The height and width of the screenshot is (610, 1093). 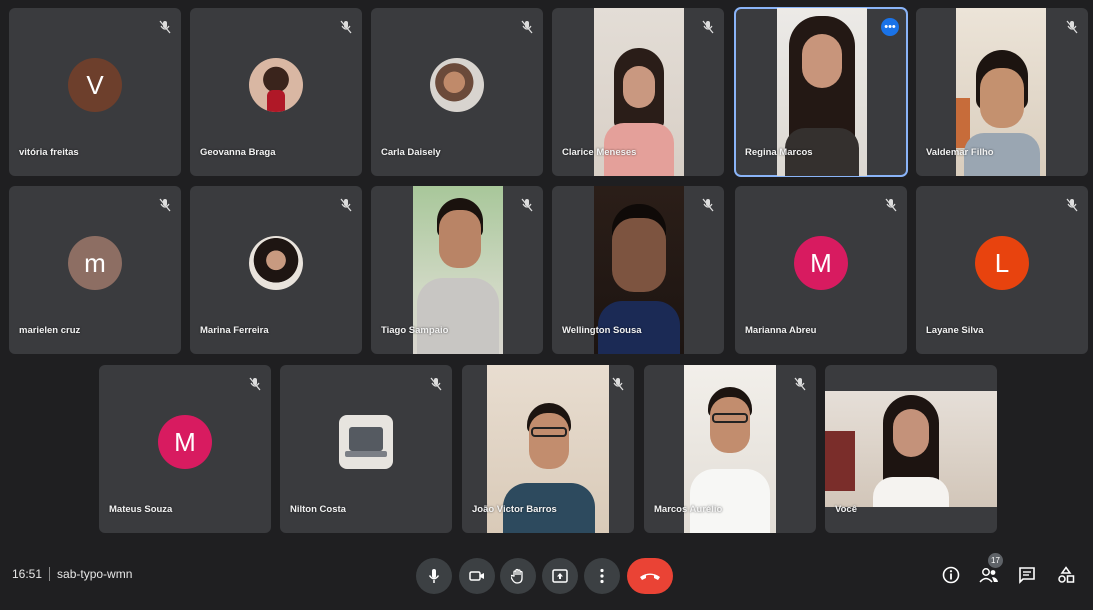 I want to click on raise-hand-button, so click(x=518, y=576).